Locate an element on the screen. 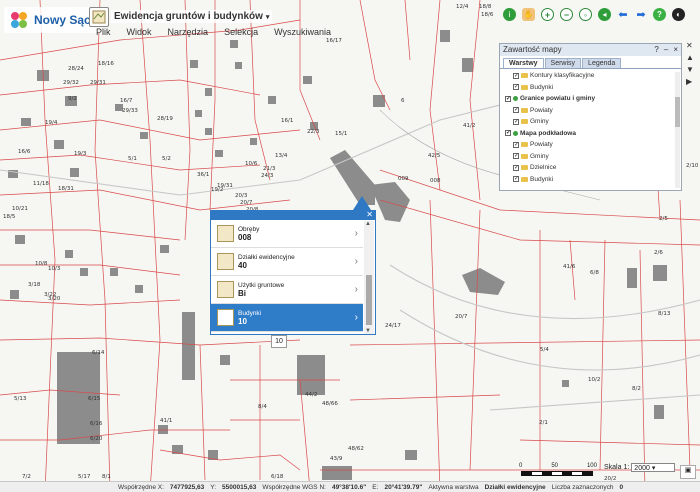  minimize-icon: – is located at coordinates (666, 50).